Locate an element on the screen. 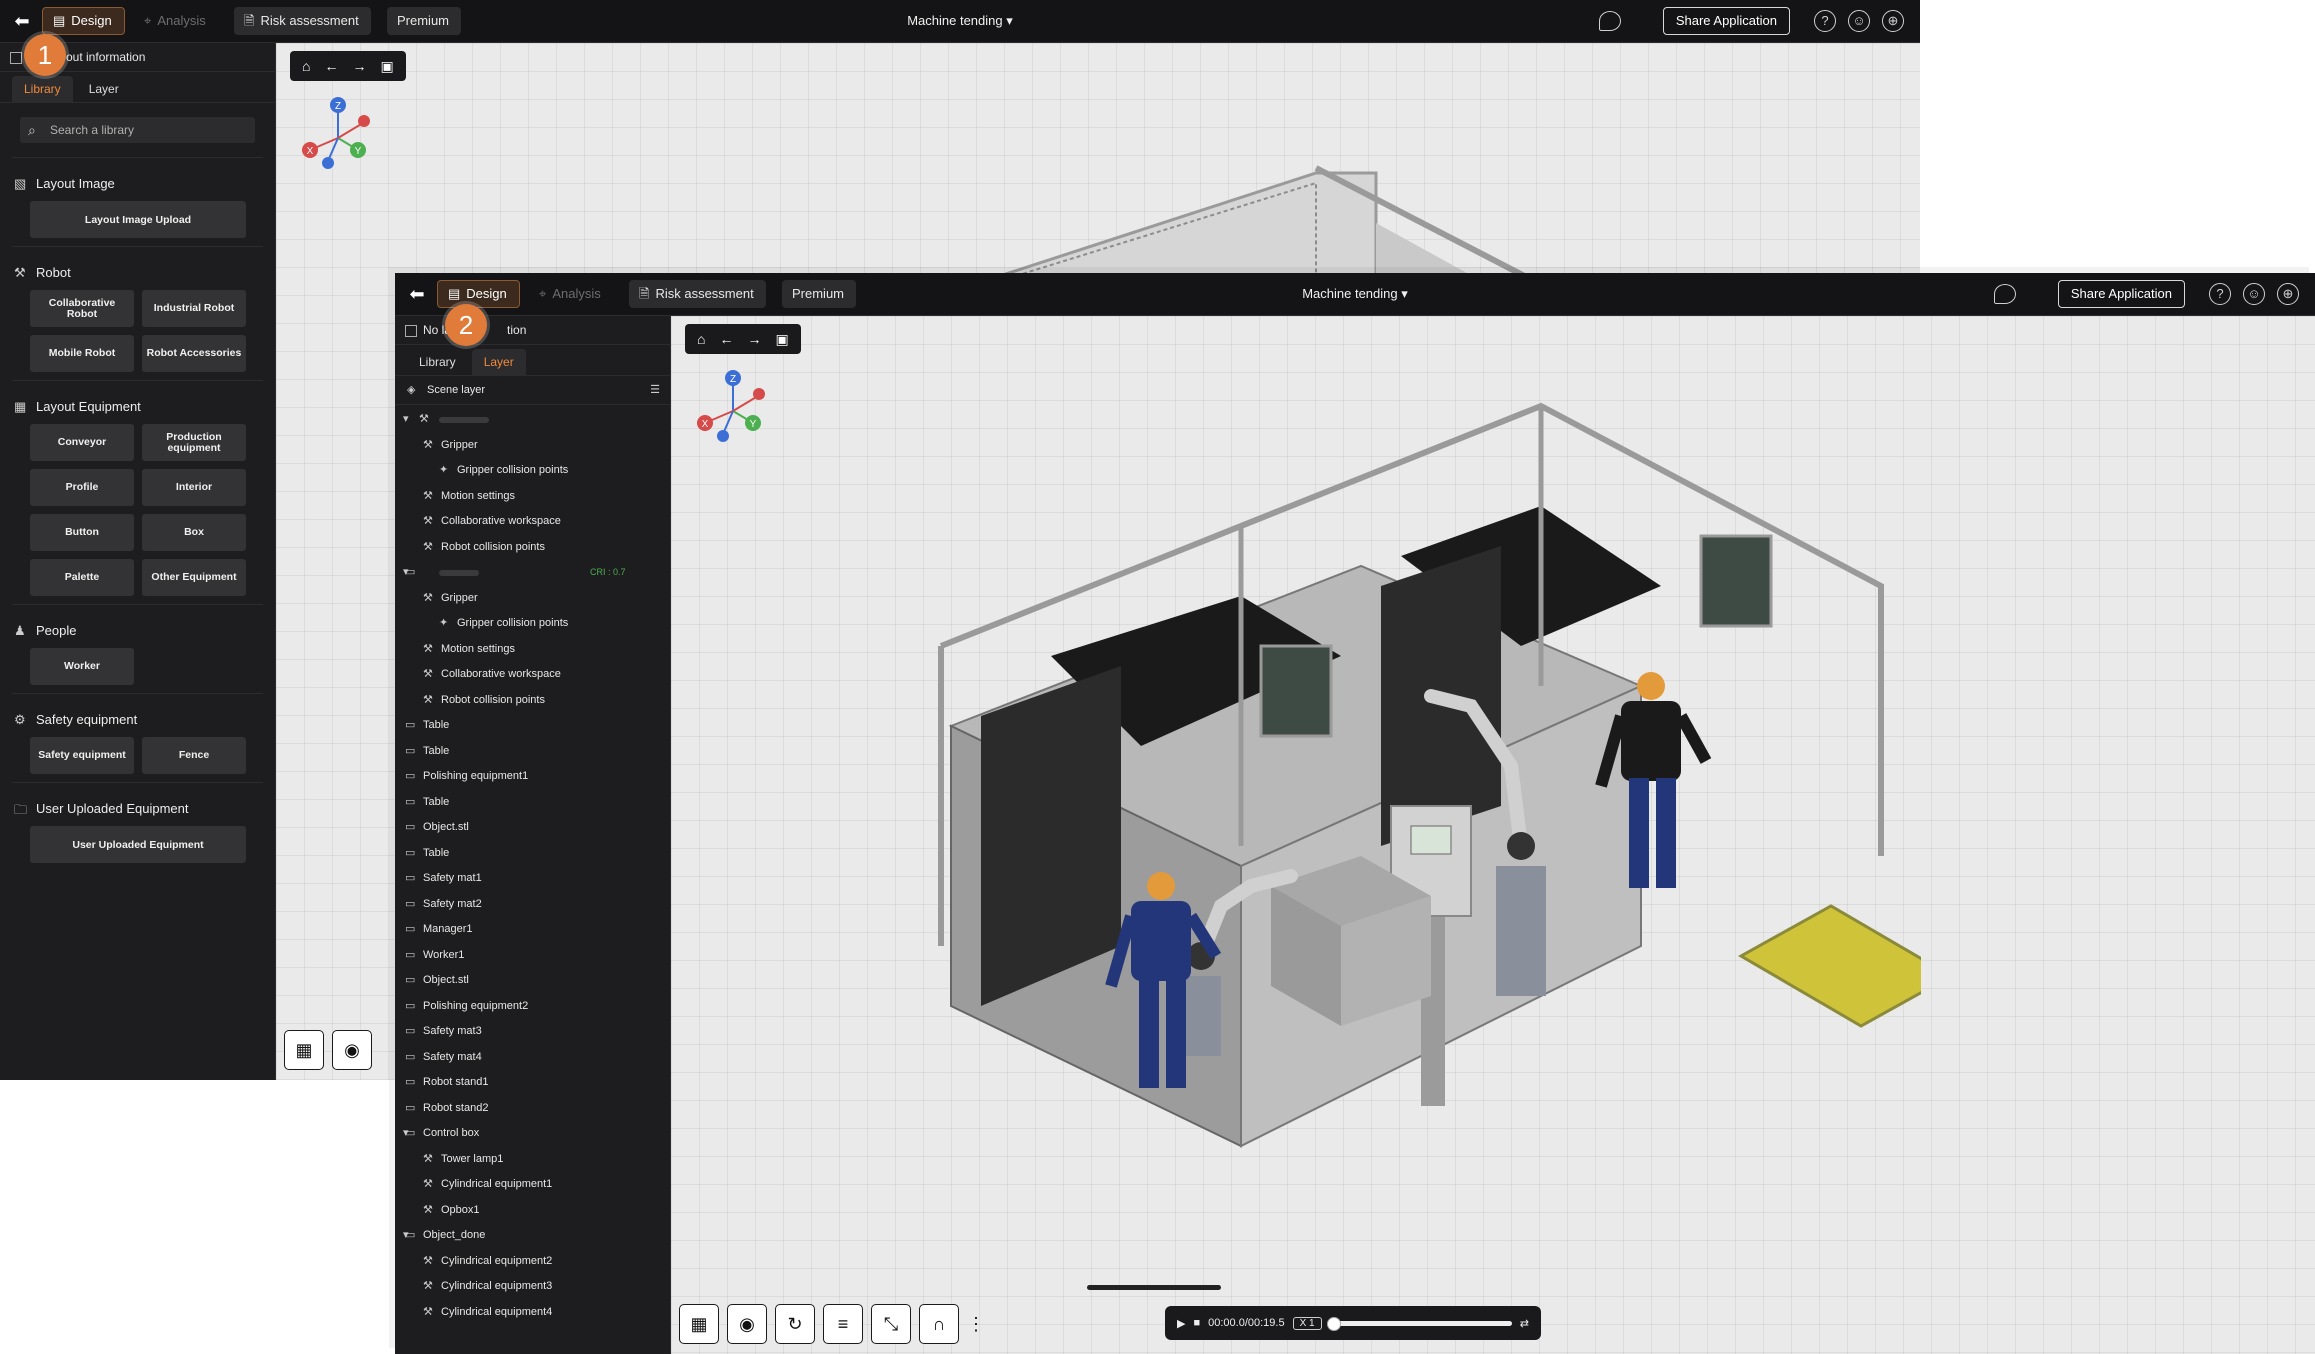  box-button: Box is located at coordinates (194, 532).